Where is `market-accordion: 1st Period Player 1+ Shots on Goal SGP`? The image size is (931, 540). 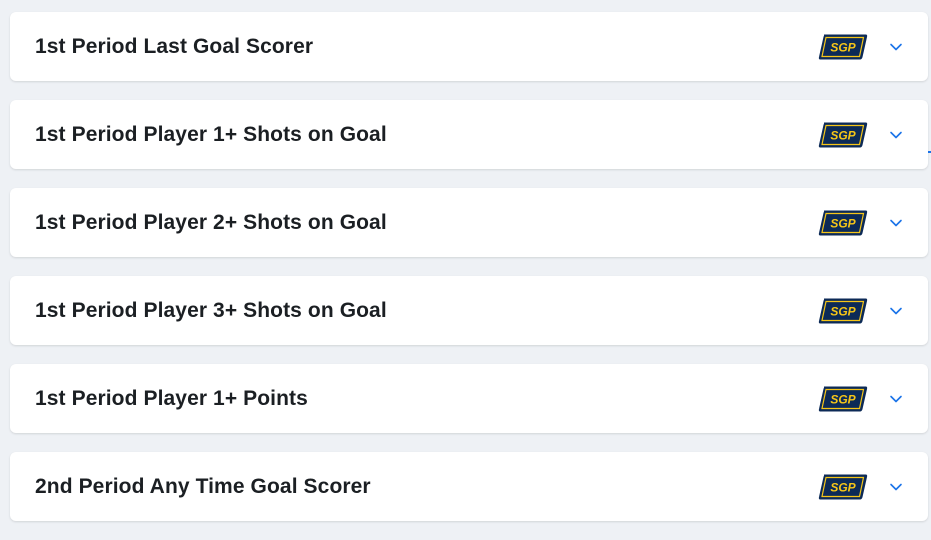 market-accordion: 1st Period Player 1+ Shots on Goal SGP is located at coordinates (469, 134).